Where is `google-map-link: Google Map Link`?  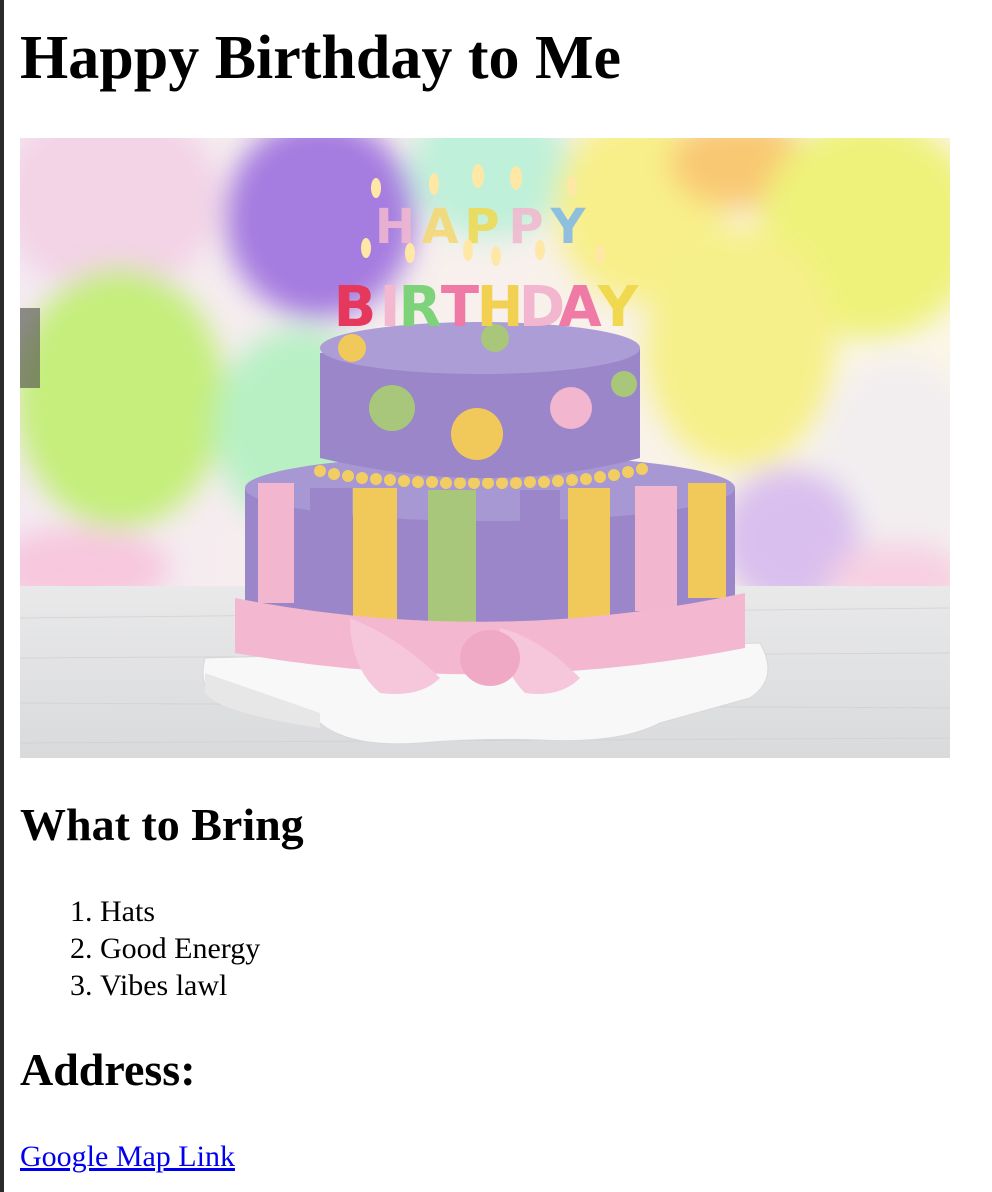 google-map-link: Google Map Link is located at coordinates (127, 1156).